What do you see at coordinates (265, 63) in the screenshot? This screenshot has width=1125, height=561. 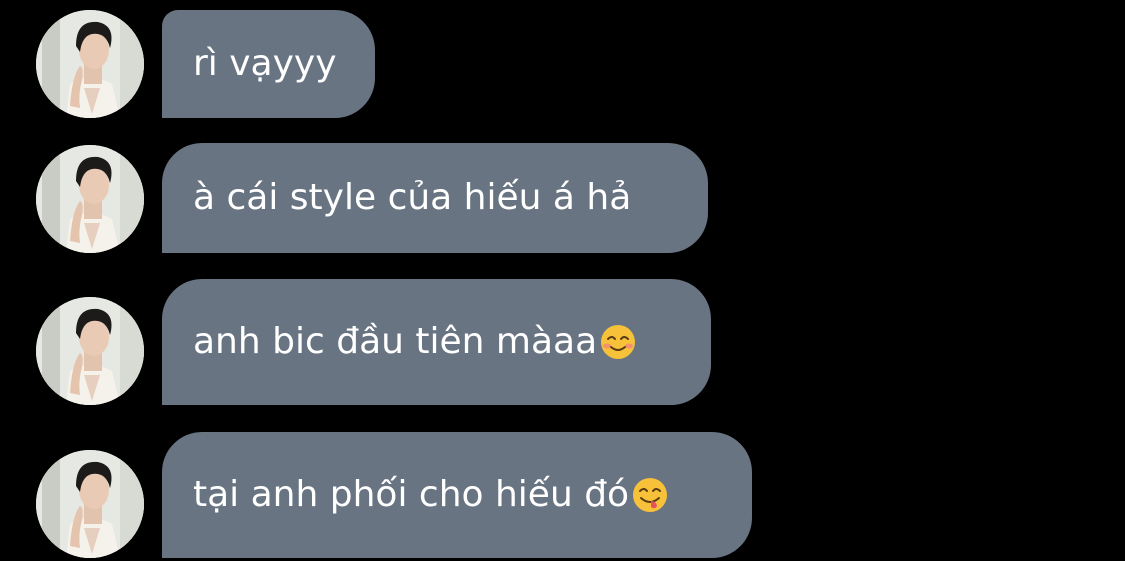 I see `message-text: rì vạyyy` at bounding box center [265, 63].